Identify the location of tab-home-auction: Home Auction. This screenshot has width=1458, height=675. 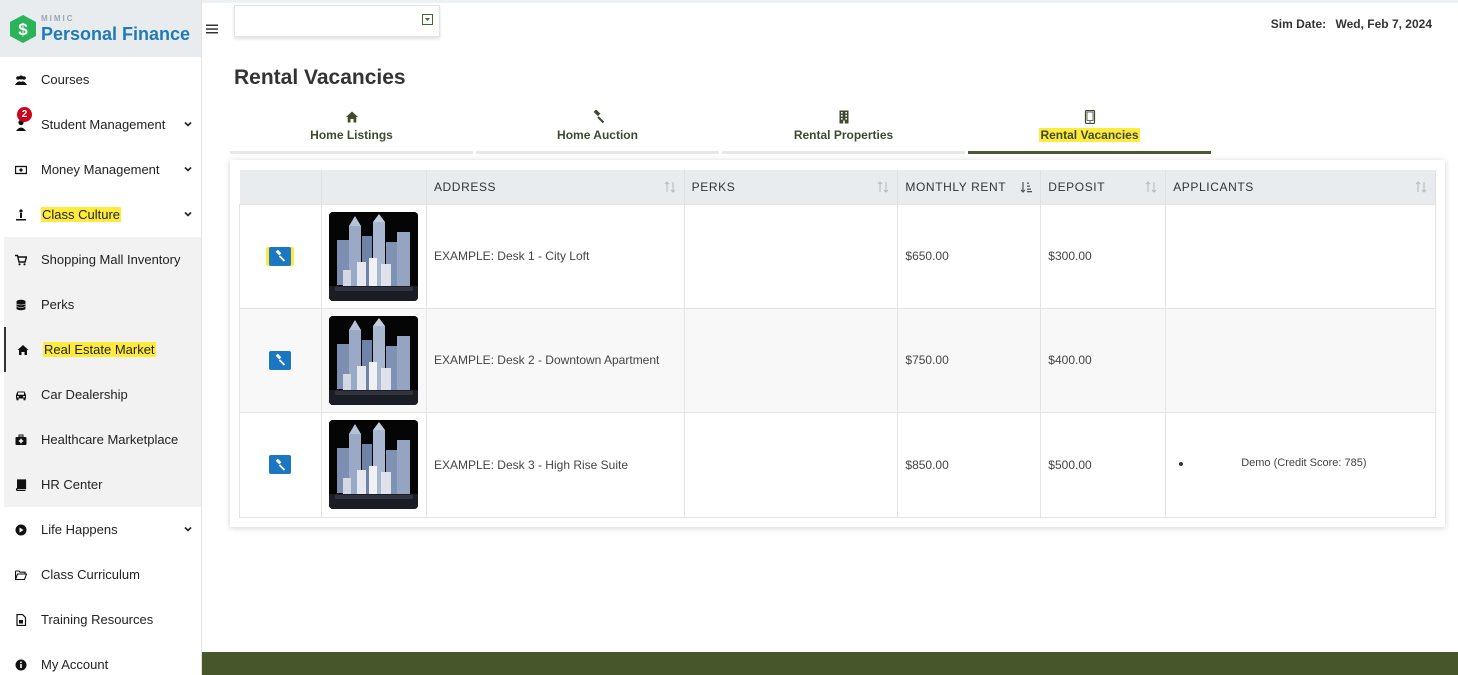
(597, 130).